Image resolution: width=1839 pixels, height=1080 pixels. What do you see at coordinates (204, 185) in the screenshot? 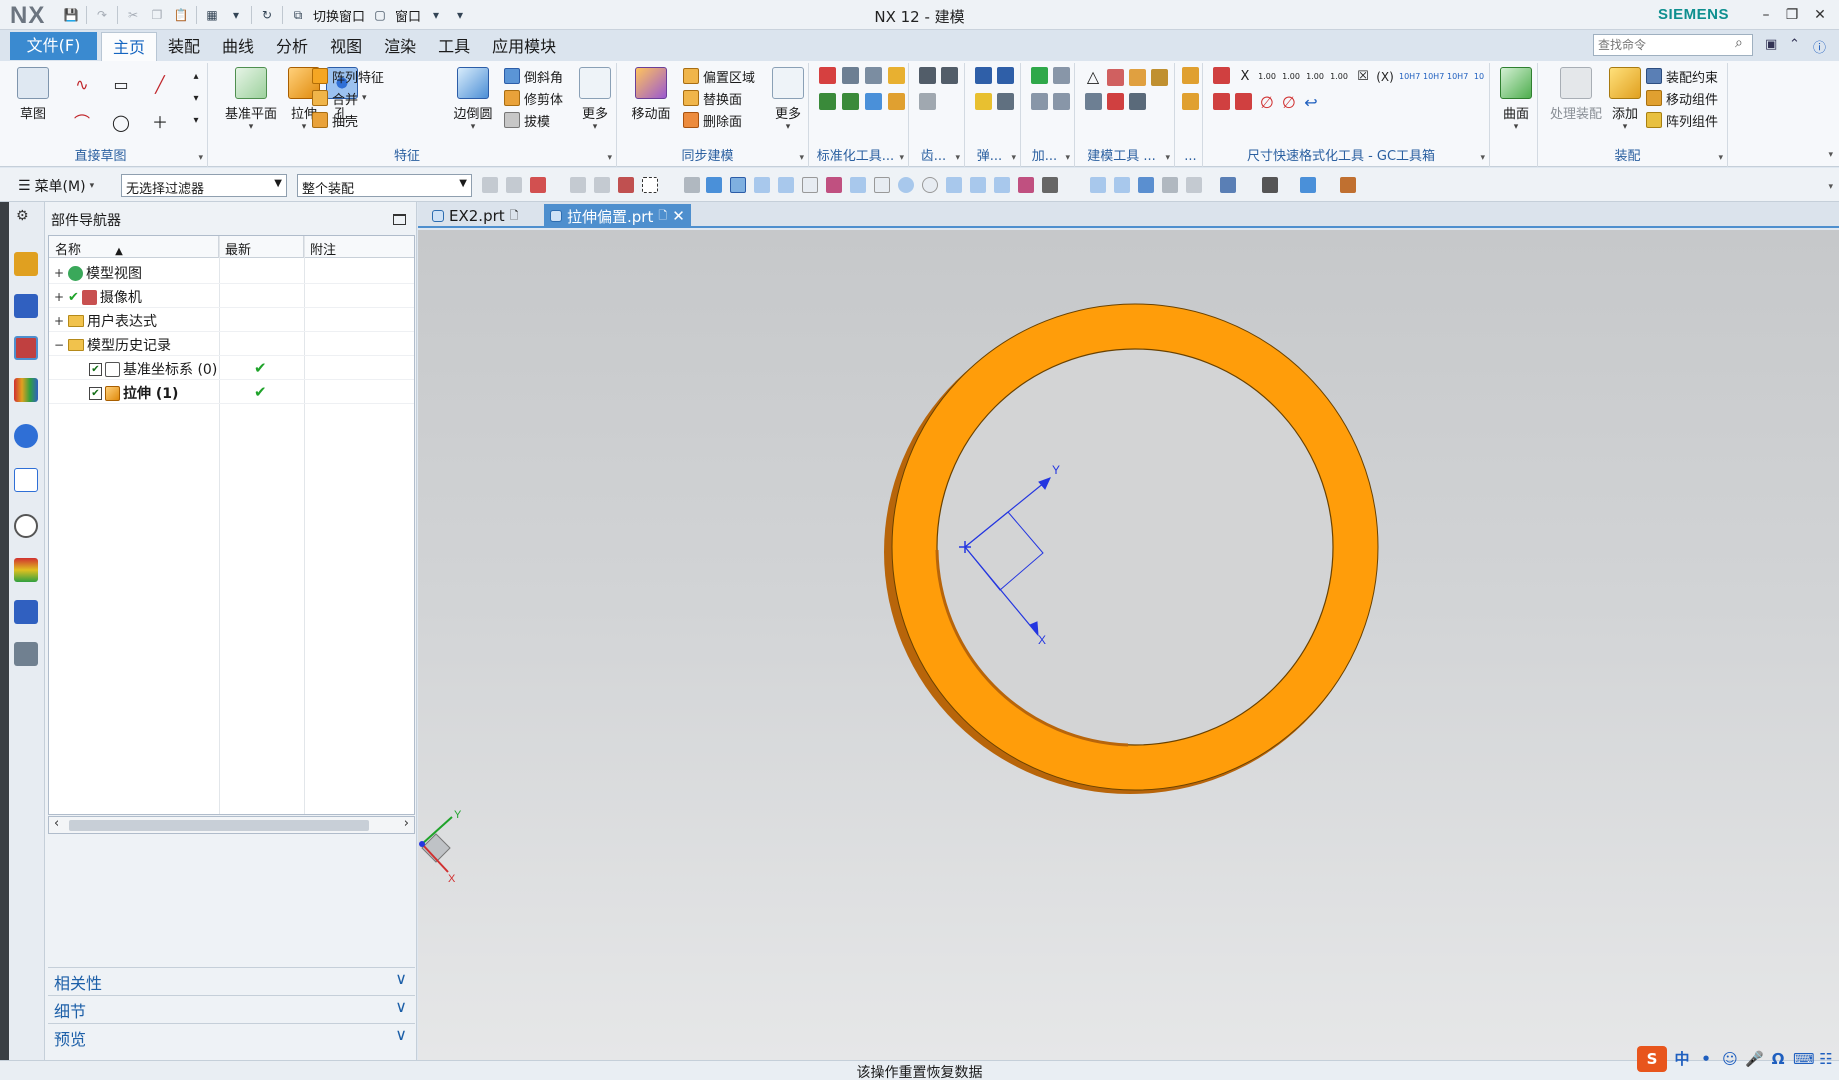
I see `type-filter-select: 无选择过滤器 ▼` at bounding box center [204, 185].